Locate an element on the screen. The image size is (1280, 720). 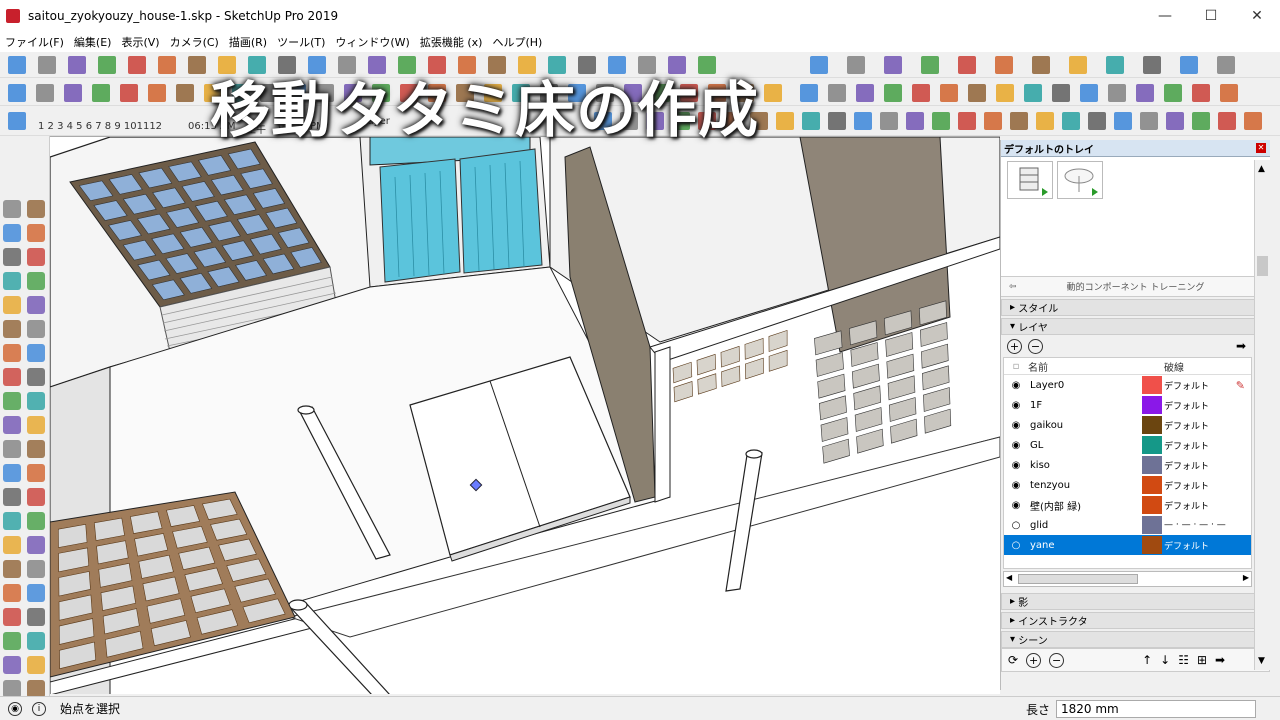
layer-row: ◉ 壁(内部 緑) デフォルト is located at coordinates (1127, 505).